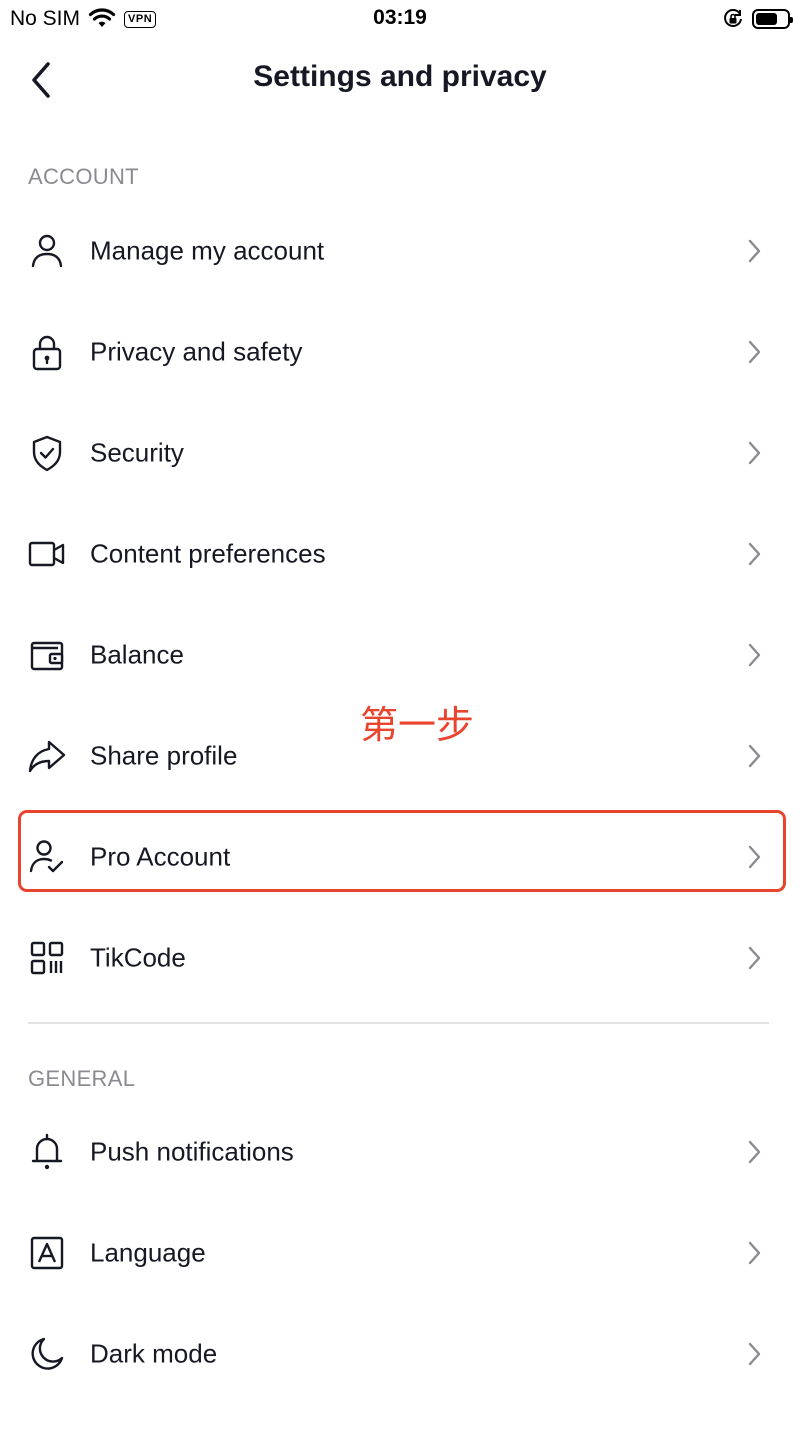  Describe the element at coordinates (733, 19) in the screenshot. I see `orientation-lock-icon` at that location.